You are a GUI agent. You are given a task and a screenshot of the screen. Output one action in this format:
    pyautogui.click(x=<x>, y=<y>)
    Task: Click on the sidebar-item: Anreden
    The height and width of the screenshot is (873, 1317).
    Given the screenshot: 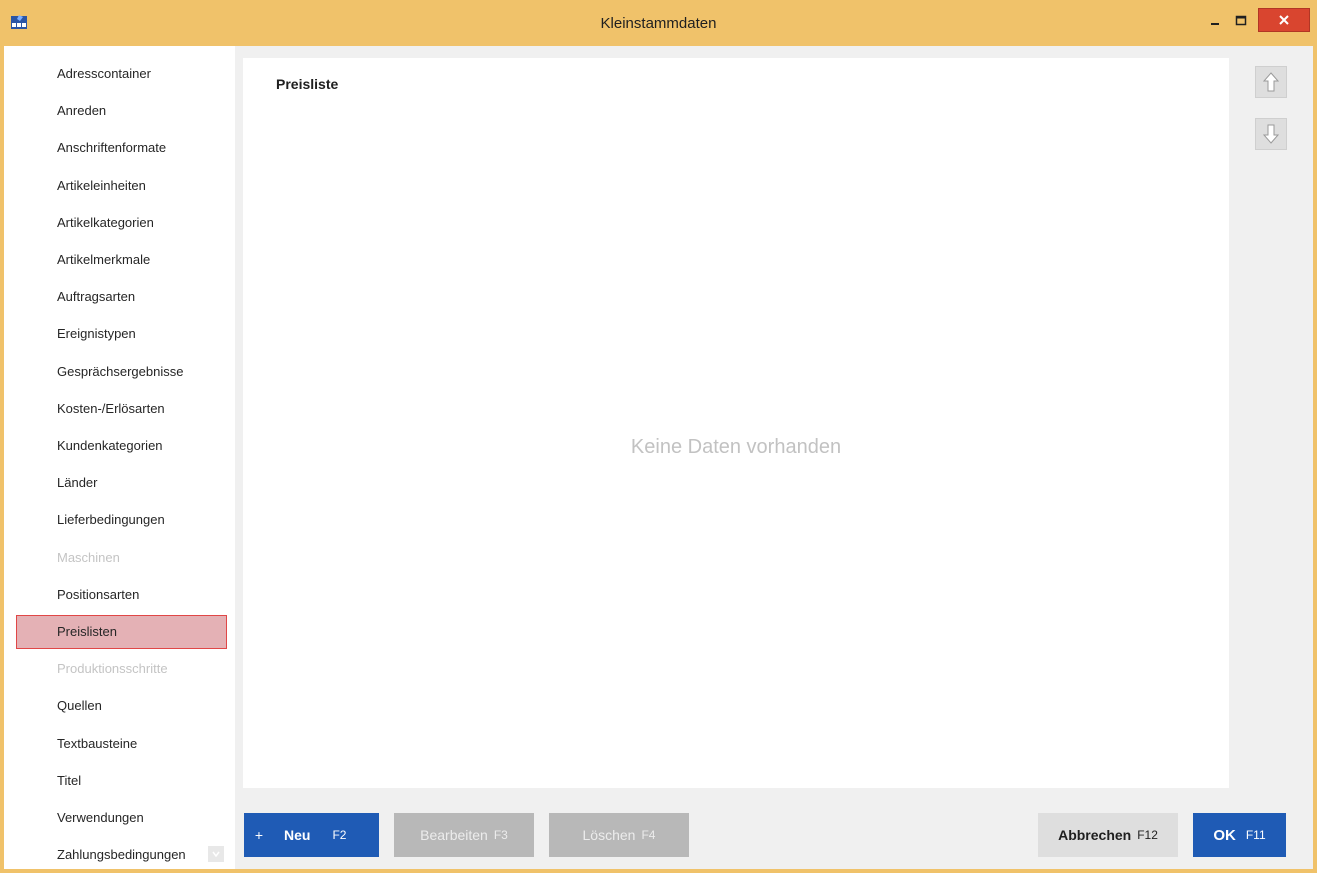 What is the action you would take?
    pyautogui.click(x=121, y=111)
    